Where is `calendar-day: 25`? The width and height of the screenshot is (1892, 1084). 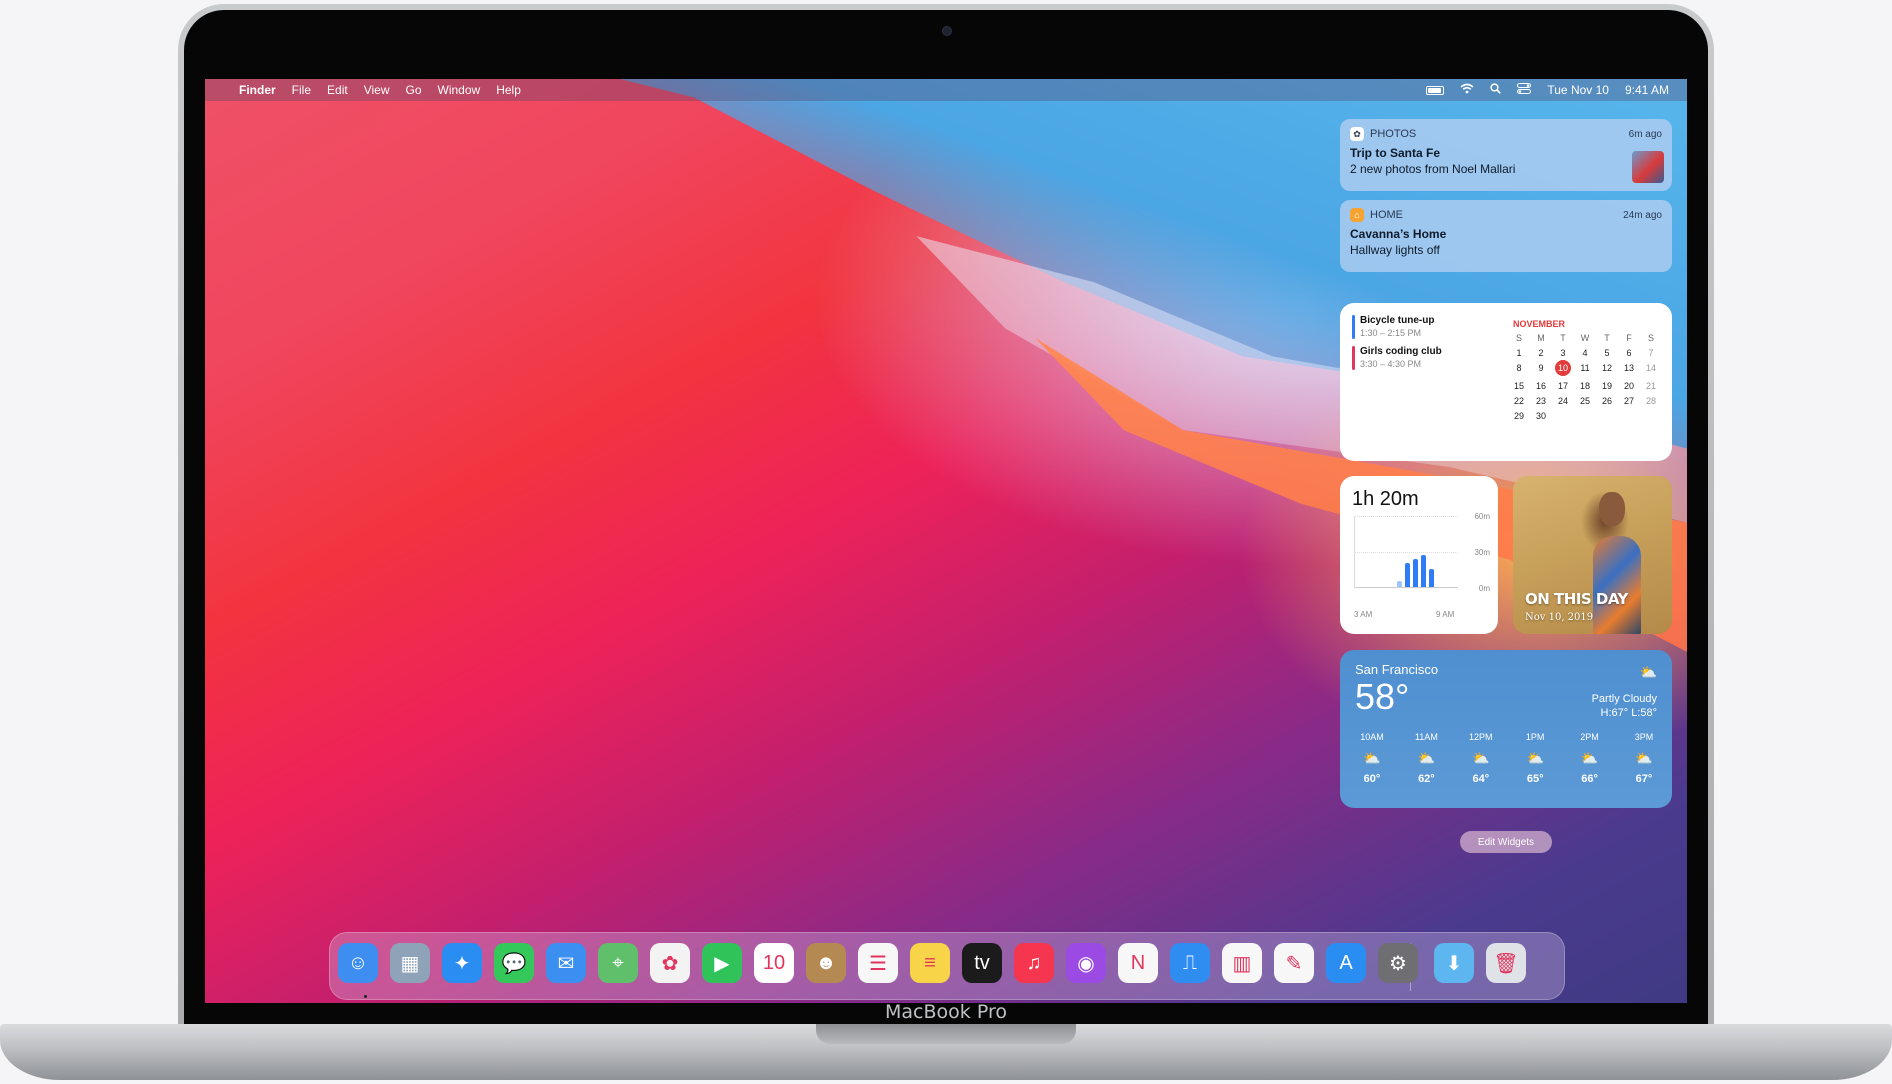 calendar-day: 25 is located at coordinates (1585, 401).